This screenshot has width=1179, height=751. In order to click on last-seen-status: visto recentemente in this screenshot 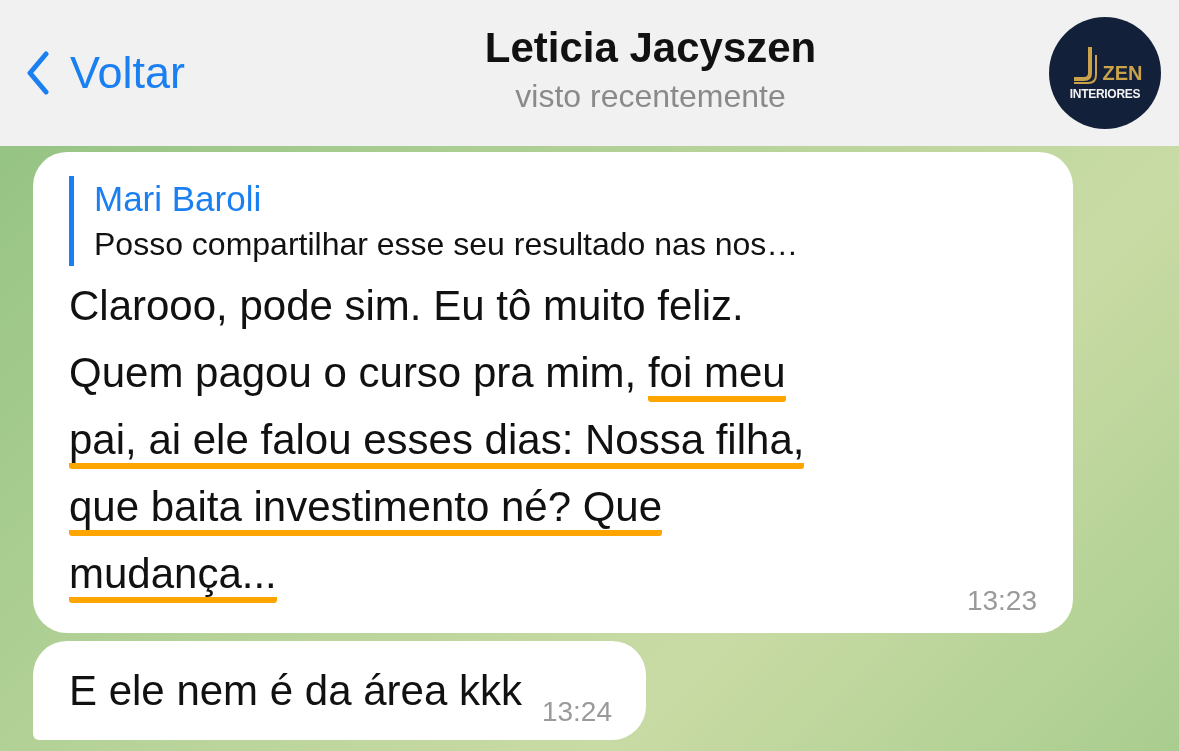, I will do `click(650, 96)`.